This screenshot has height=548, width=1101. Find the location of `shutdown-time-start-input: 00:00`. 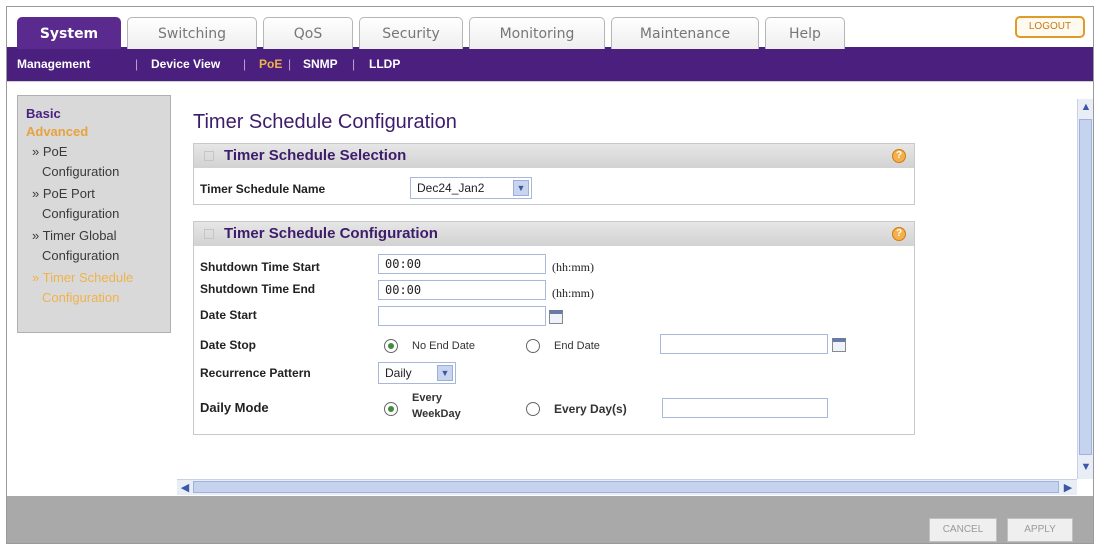

shutdown-time-start-input: 00:00 is located at coordinates (462, 264).